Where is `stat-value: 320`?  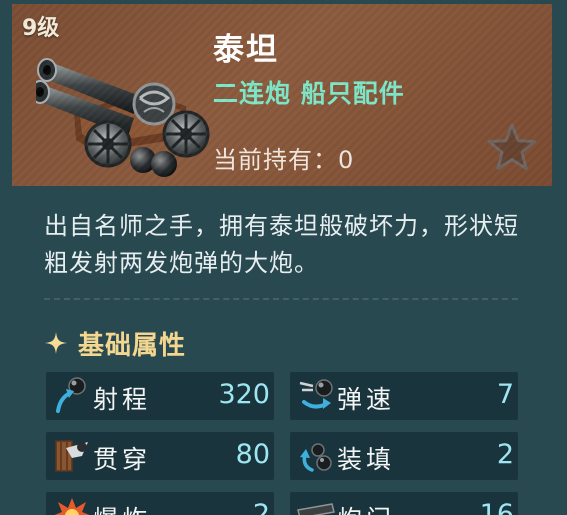 stat-value: 320 is located at coordinates (244, 394).